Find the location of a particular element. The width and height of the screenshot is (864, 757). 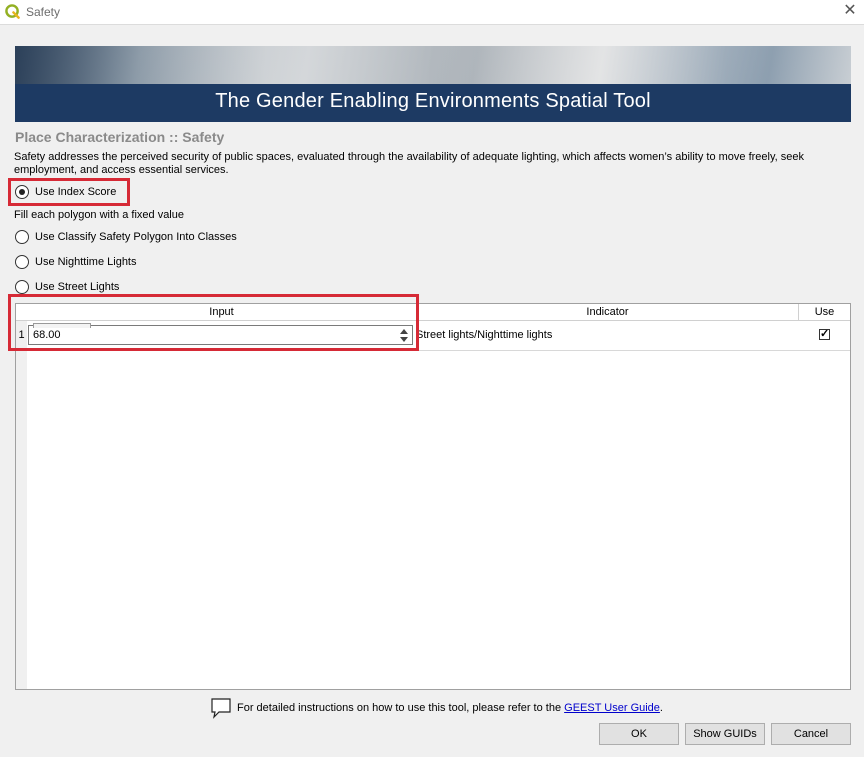

title-bar: Safety ✕ is located at coordinates (432, 12).